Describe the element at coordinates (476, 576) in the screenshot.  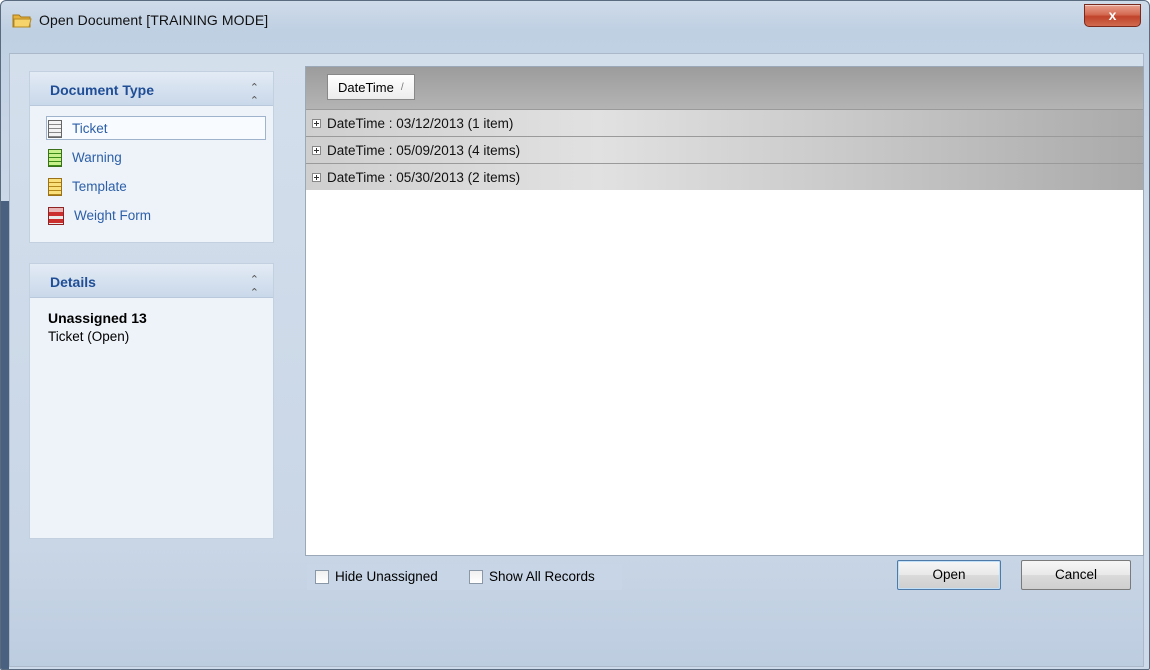
I see `show-all-records-checkbox` at that location.